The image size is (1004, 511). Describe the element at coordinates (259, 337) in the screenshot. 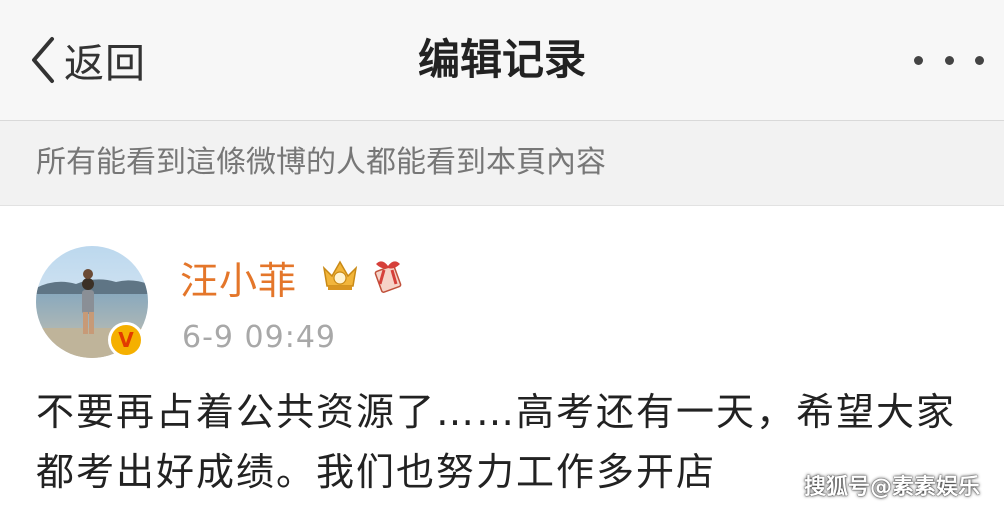

I see `post-timestamp: 6-9 09:49` at that location.